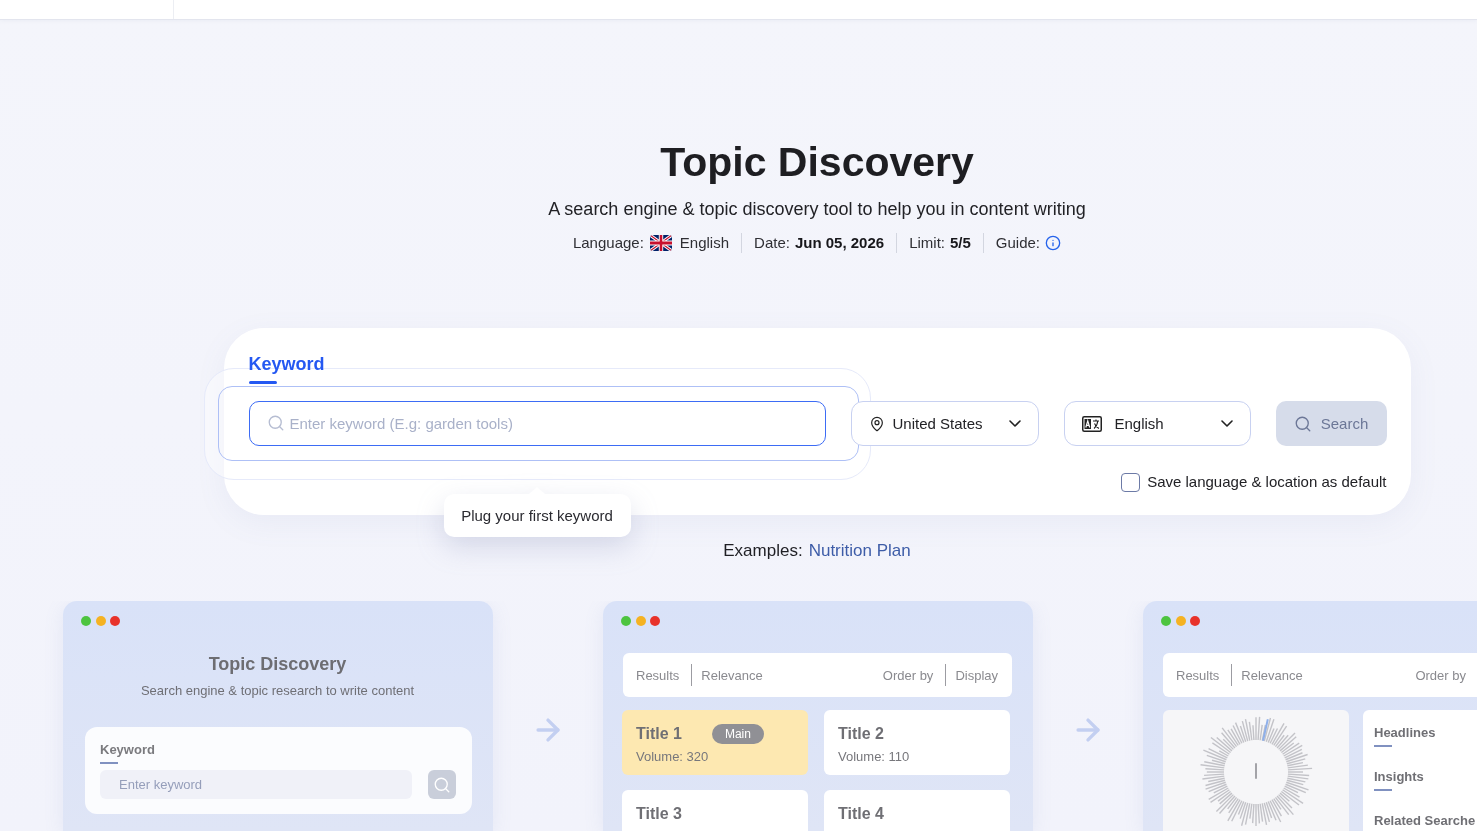 The image size is (1477, 831). I want to click on checkbox-label: Save language & location as default, so click(1267, 482).